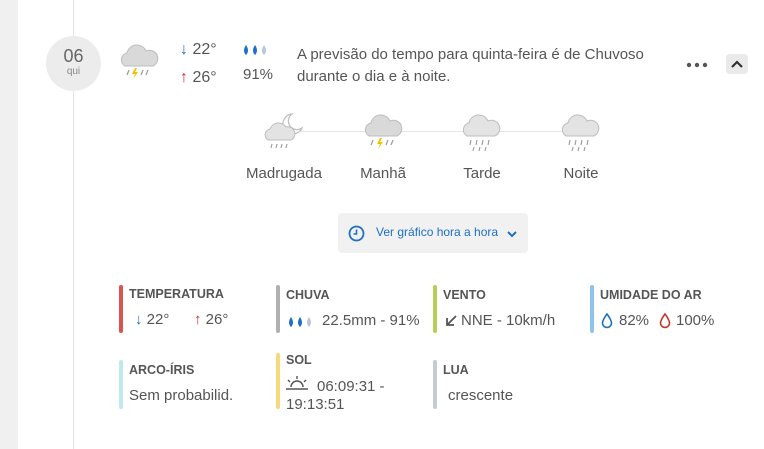  I want to click on more-options-icon, so click(697, 65).